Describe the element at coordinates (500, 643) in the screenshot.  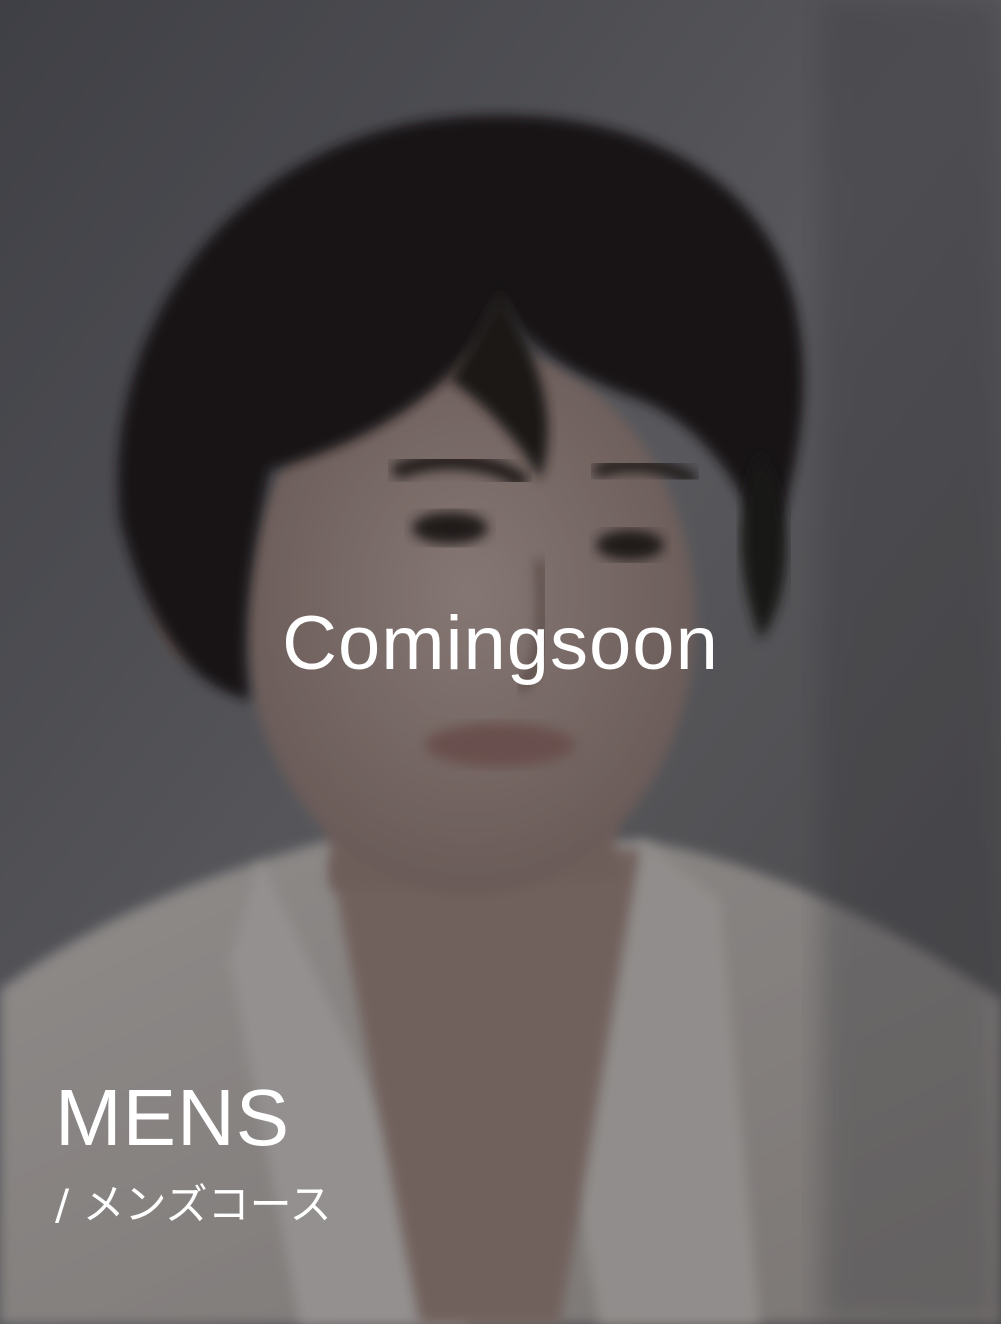
I see `coming-soon-label: Comingsoon` at that location.